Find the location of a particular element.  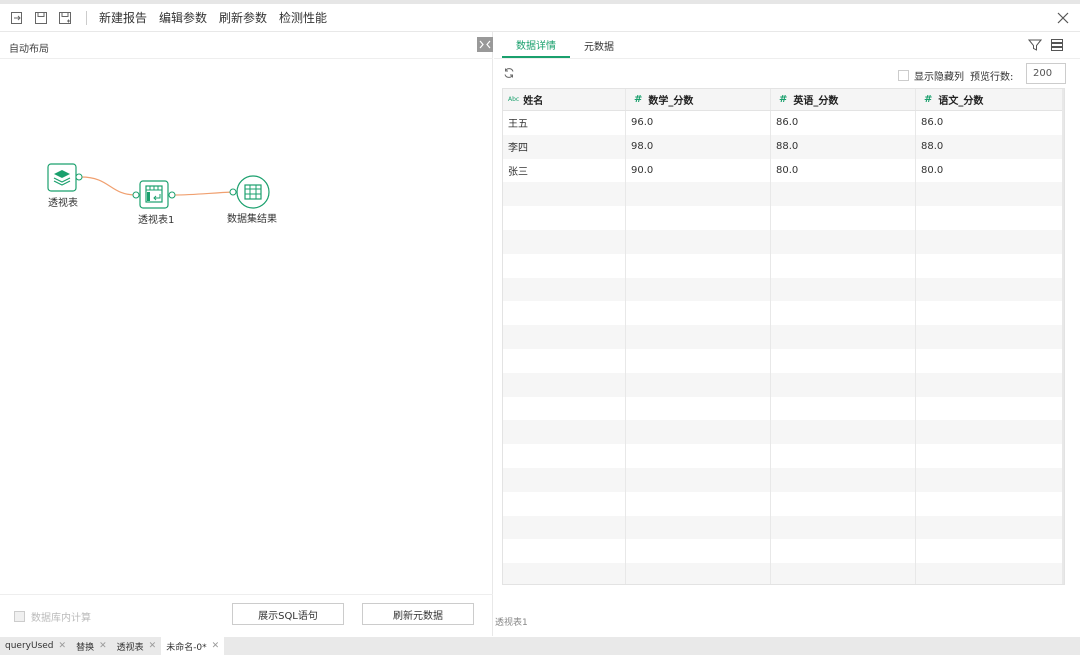

node-label: 透视表 is located at coordinates (63, 203).